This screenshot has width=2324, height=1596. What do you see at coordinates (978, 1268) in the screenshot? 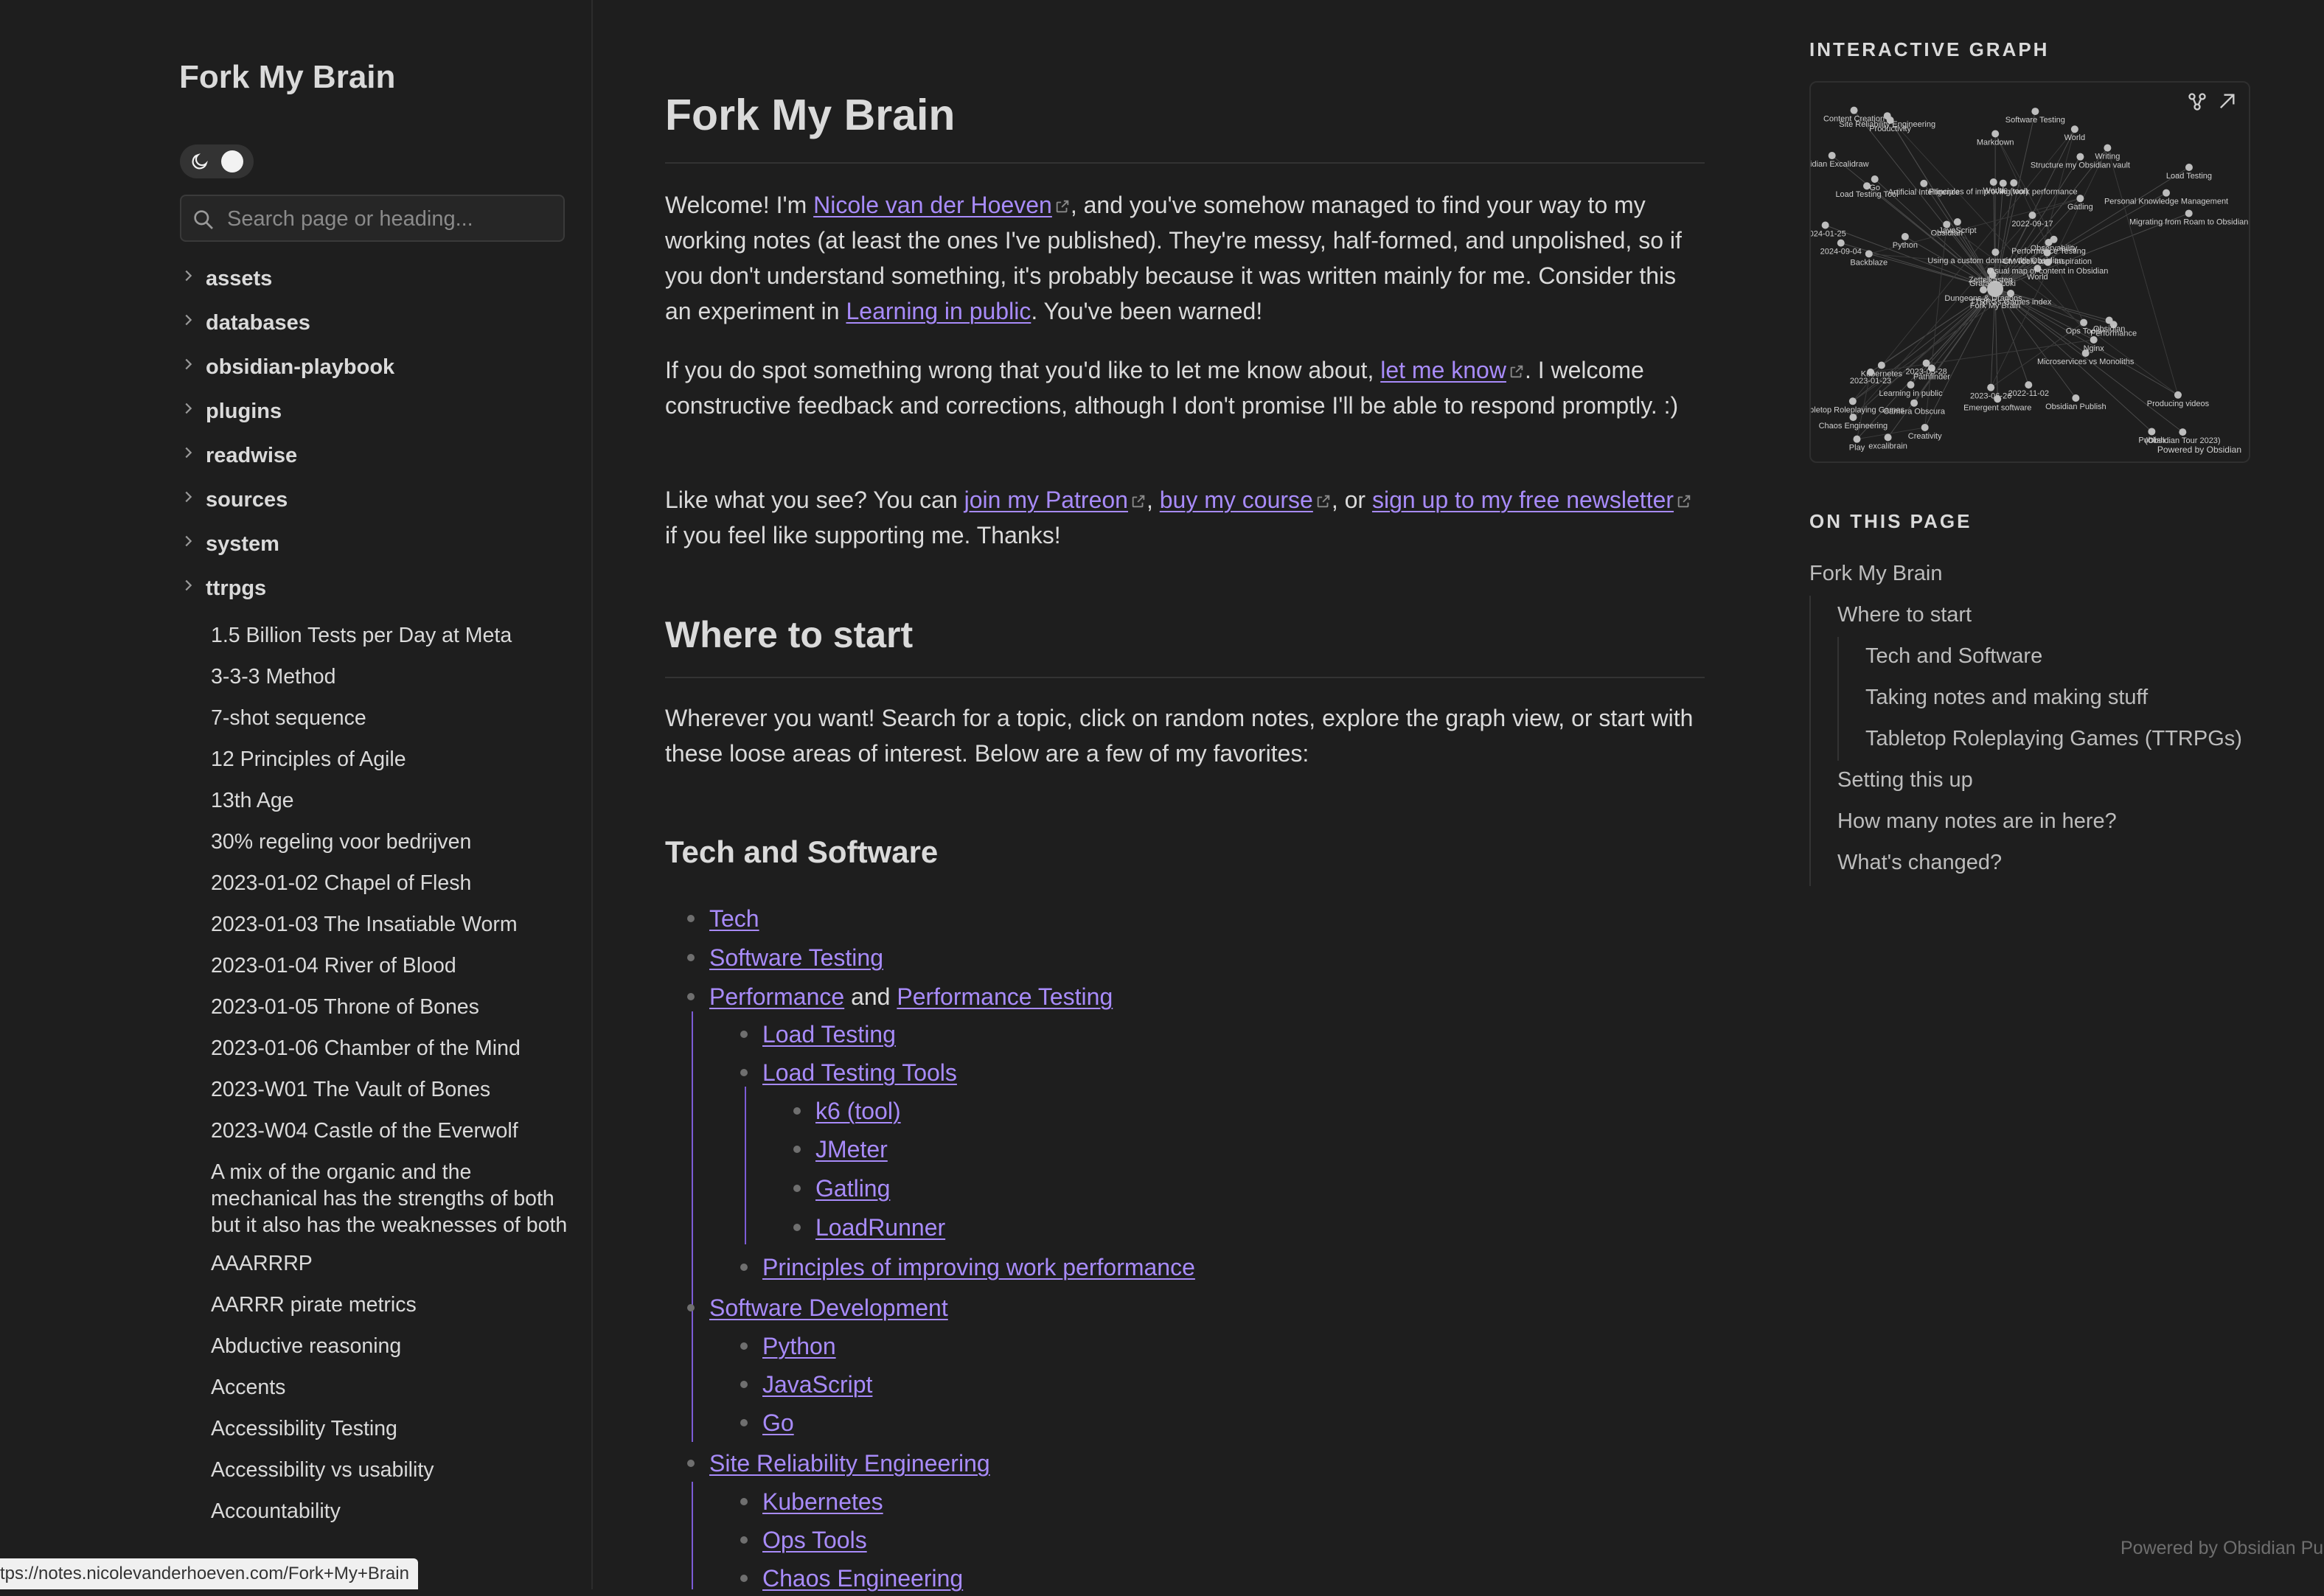
I see `link-principles-of-improving-work-performance: Principles of improving work performance` at bounding box center [978, 1268].